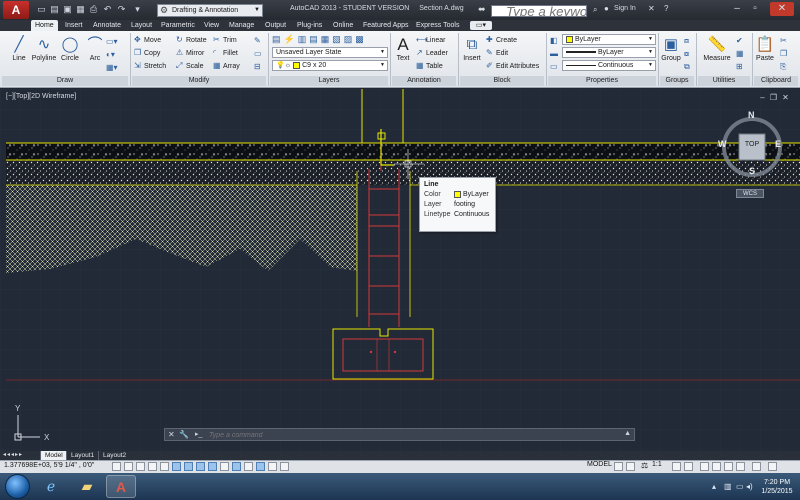 Image resolution: width=800 pixels, height=500 pixels. Describe the element at coordinates (226, 65) in the screenshot. I see `array-button: ▦ Array` at that location.